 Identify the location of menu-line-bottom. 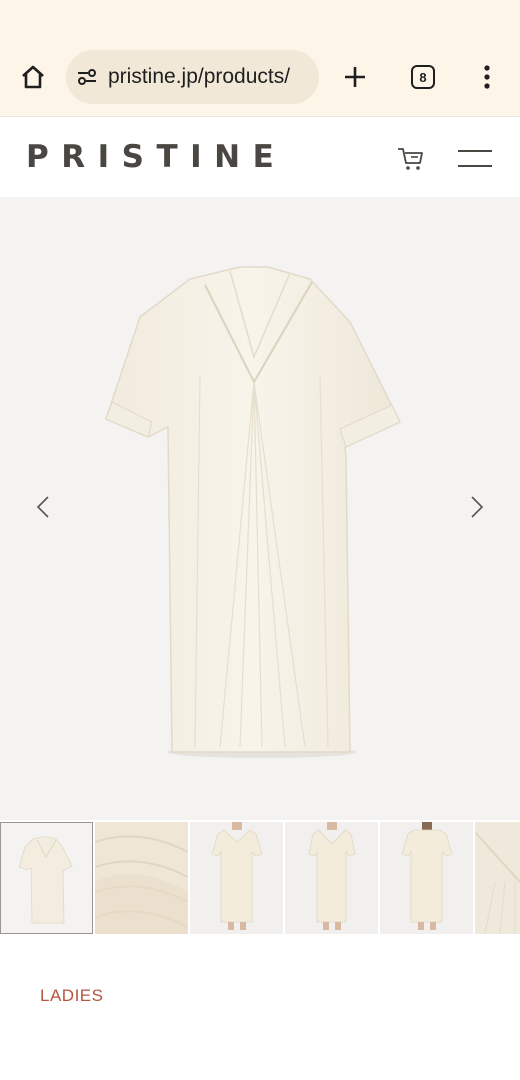
(475, 165).